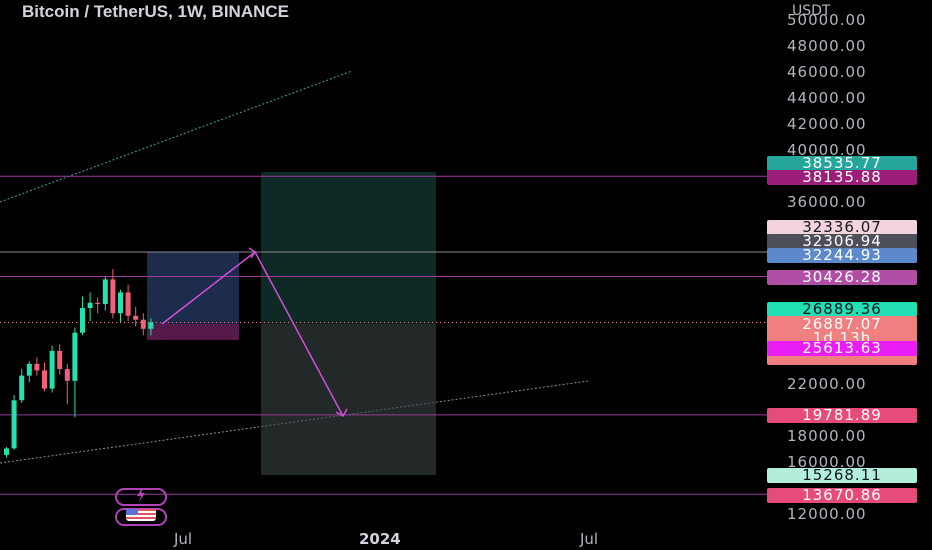 Image resolution: width=932 pixels, height=550 pixels. I want to click on time-tick-label: 2024, so click(380, 539).